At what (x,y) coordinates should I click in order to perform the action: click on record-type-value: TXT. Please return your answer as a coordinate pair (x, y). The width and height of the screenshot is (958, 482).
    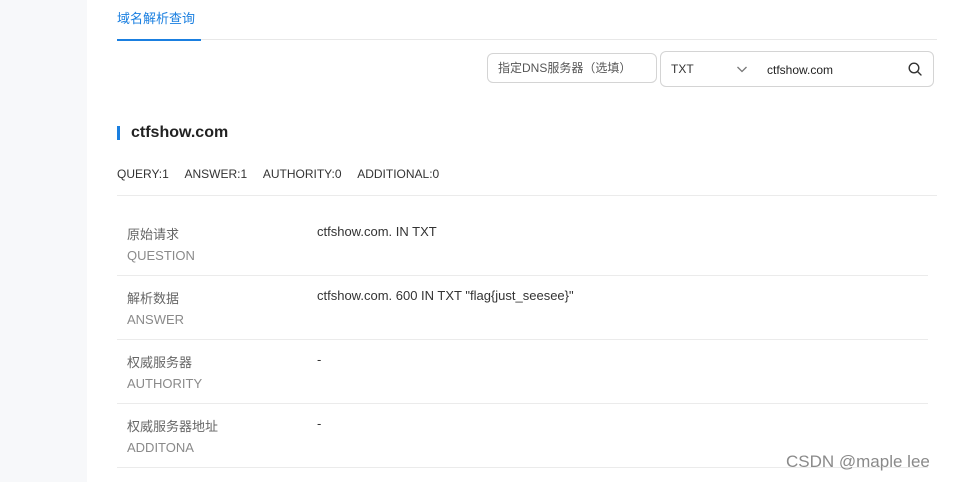
    Looking at the image, I should click on (682, 69).